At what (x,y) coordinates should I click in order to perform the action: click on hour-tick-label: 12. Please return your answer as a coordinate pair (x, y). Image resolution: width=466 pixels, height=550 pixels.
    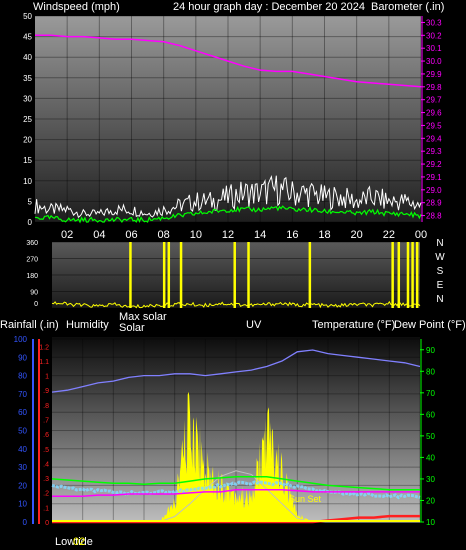
    Looking at the image, I should click on (228, 235).